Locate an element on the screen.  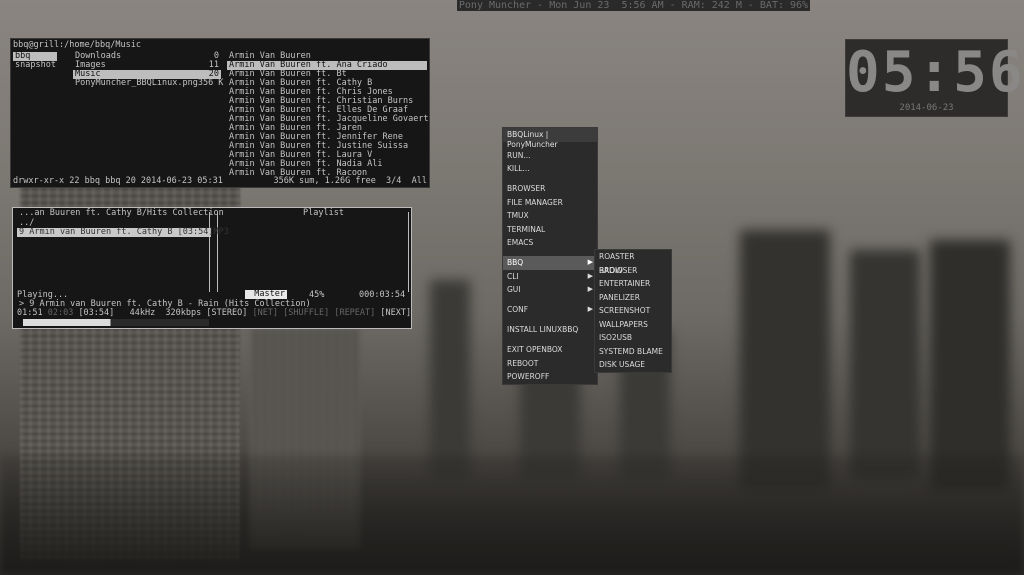
menu-item-bbq: BBQ ▶ is located at coordinates (550, 263).